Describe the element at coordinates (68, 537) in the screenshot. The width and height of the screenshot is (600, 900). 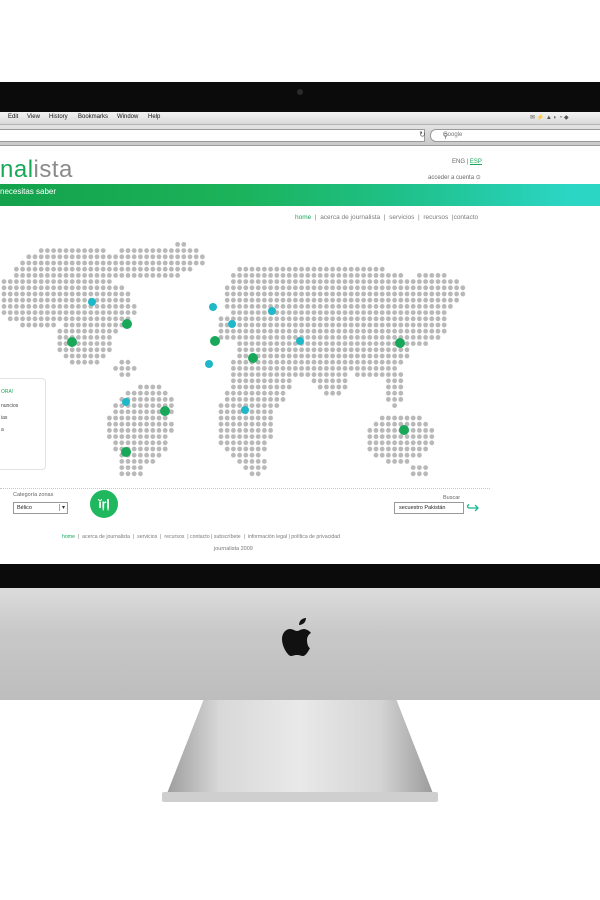
I see `footer-home: home` at that location.